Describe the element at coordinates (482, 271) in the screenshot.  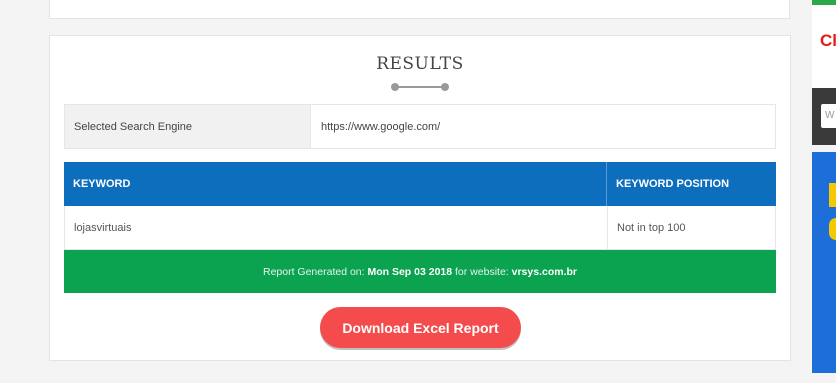
I see `report-middle: for website:` at that location.